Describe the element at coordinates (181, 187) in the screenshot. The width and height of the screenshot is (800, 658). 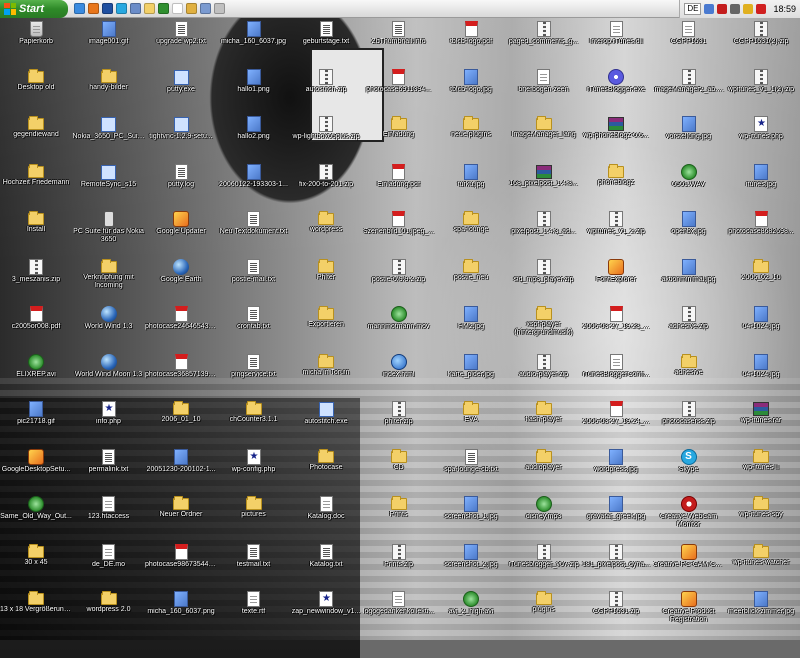
I see `desktop-icon: putty.log` at that location.